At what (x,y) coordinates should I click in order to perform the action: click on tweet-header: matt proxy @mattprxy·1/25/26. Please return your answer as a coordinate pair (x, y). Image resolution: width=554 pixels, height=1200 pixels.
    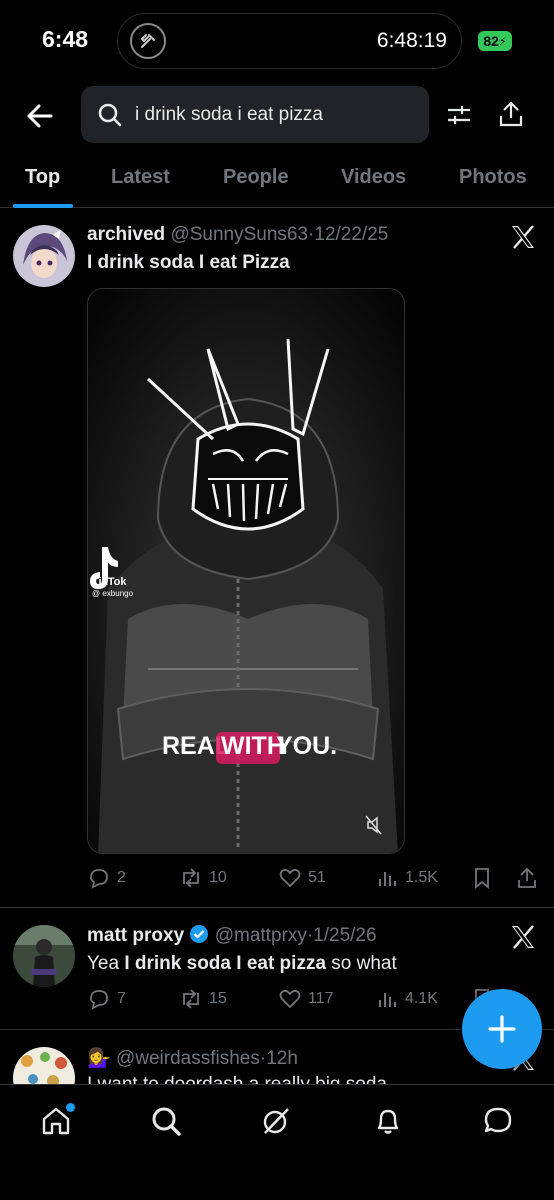
    Looking at the image, I should click on (232, 935).